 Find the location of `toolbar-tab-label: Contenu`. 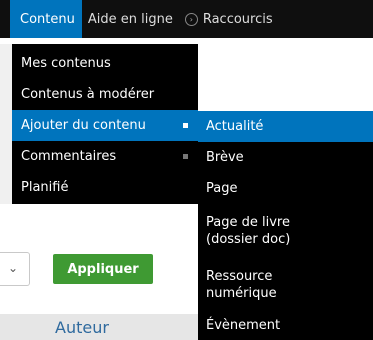

toolbar-tab-label: Contenu is located at coordinates (47, 19).